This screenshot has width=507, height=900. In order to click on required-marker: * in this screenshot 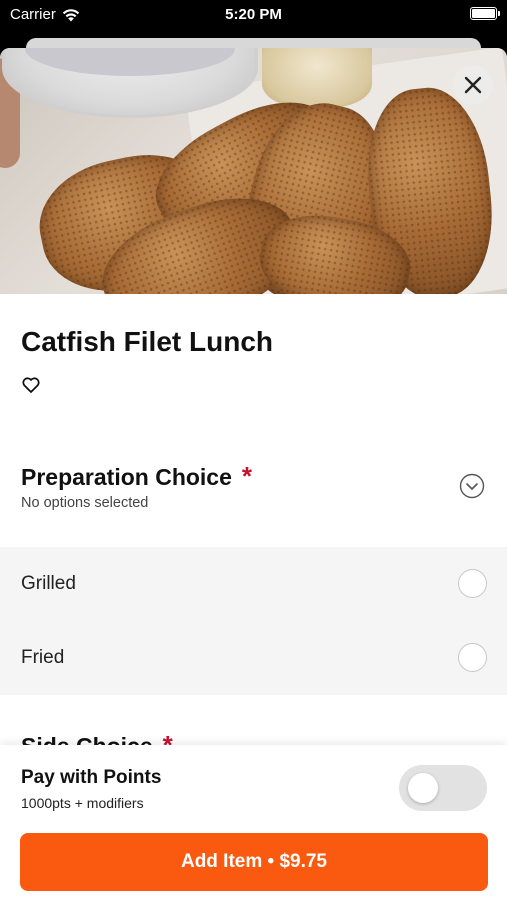, I will do `click(247, 476)`.